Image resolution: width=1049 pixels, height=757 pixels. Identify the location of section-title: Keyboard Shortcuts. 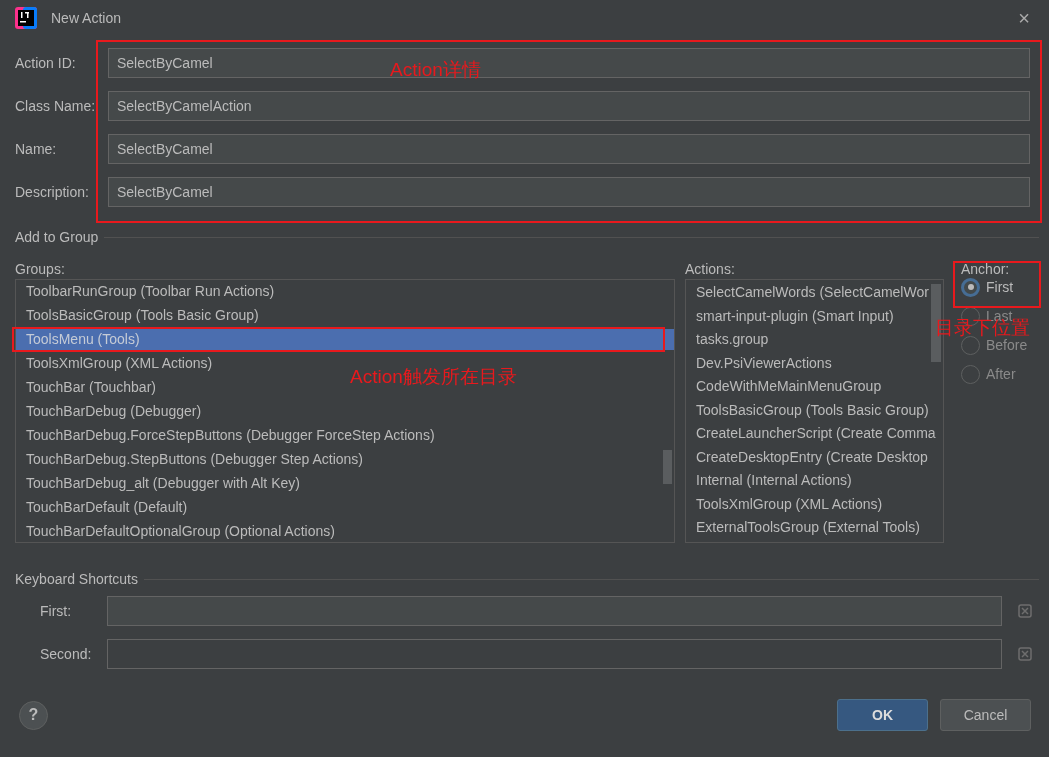
(76, 579).